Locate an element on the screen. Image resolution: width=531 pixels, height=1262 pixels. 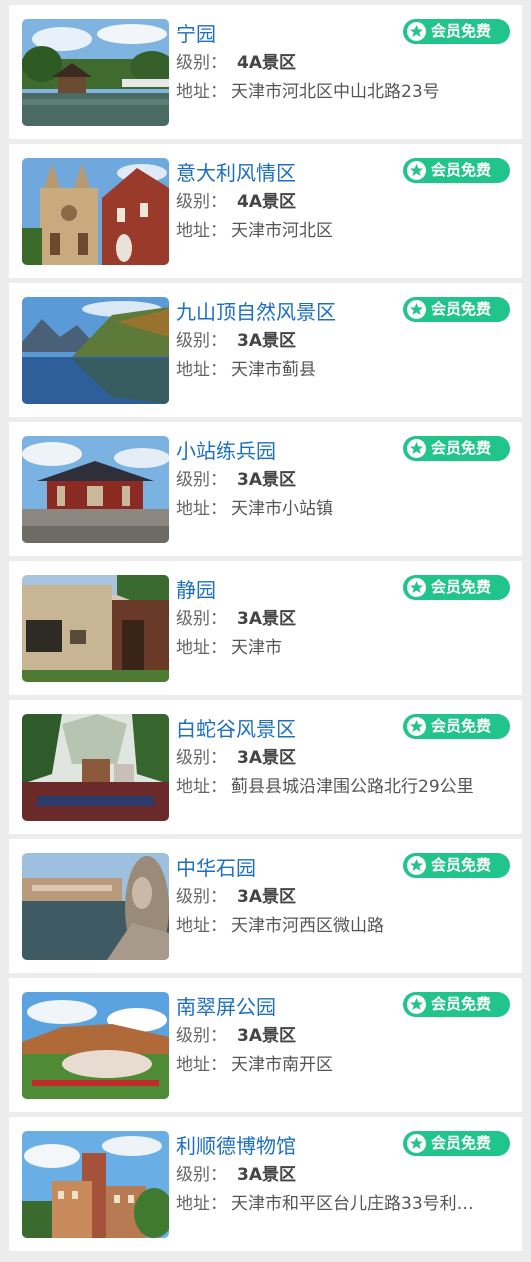
address-row: 地址： 蓟县县城沿津围公路北行29公里 is located at coordinates (344, 787).